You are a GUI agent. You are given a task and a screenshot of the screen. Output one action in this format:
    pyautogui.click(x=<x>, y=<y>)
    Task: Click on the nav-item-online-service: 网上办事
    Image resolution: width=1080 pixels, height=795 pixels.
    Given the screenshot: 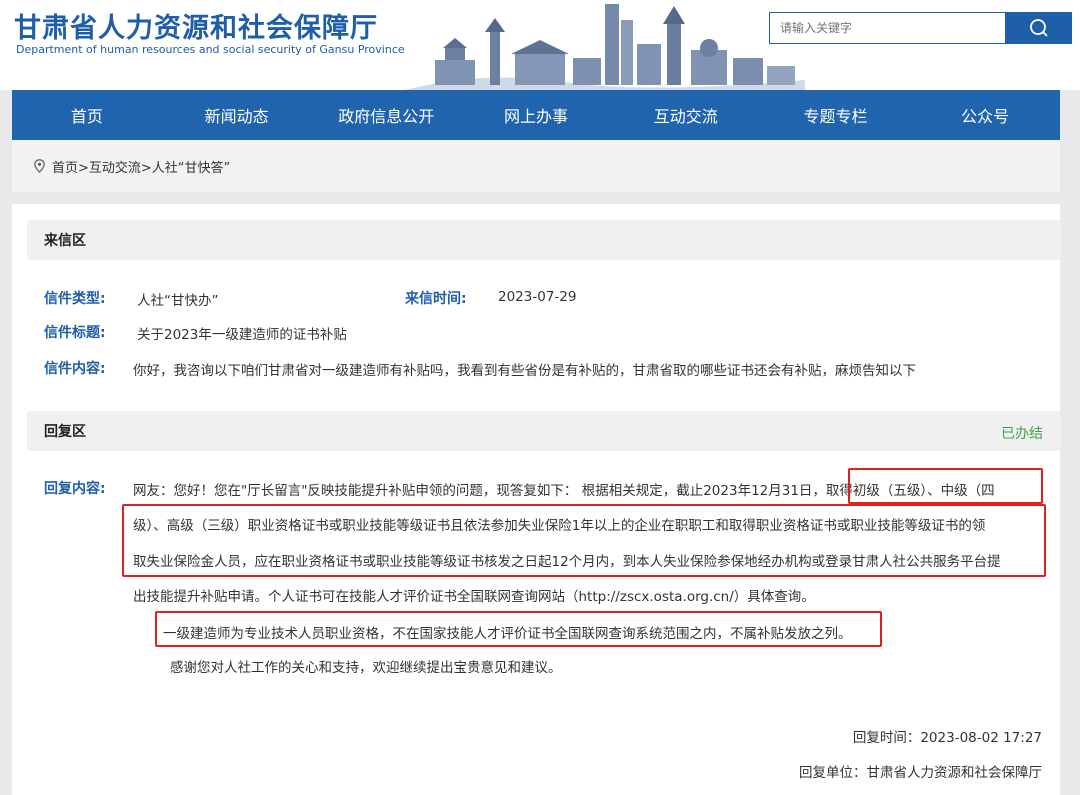 What is the action you would take?
    pyautogui.click(x=536, y=115)
    